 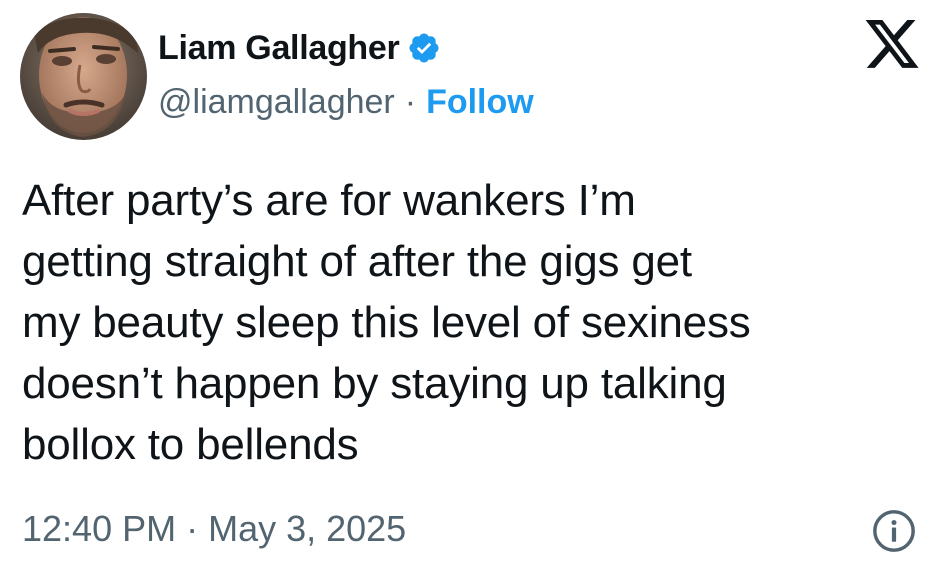 I want to click on author-name-row: Liam Gallagher, so click(x=299, y=48).